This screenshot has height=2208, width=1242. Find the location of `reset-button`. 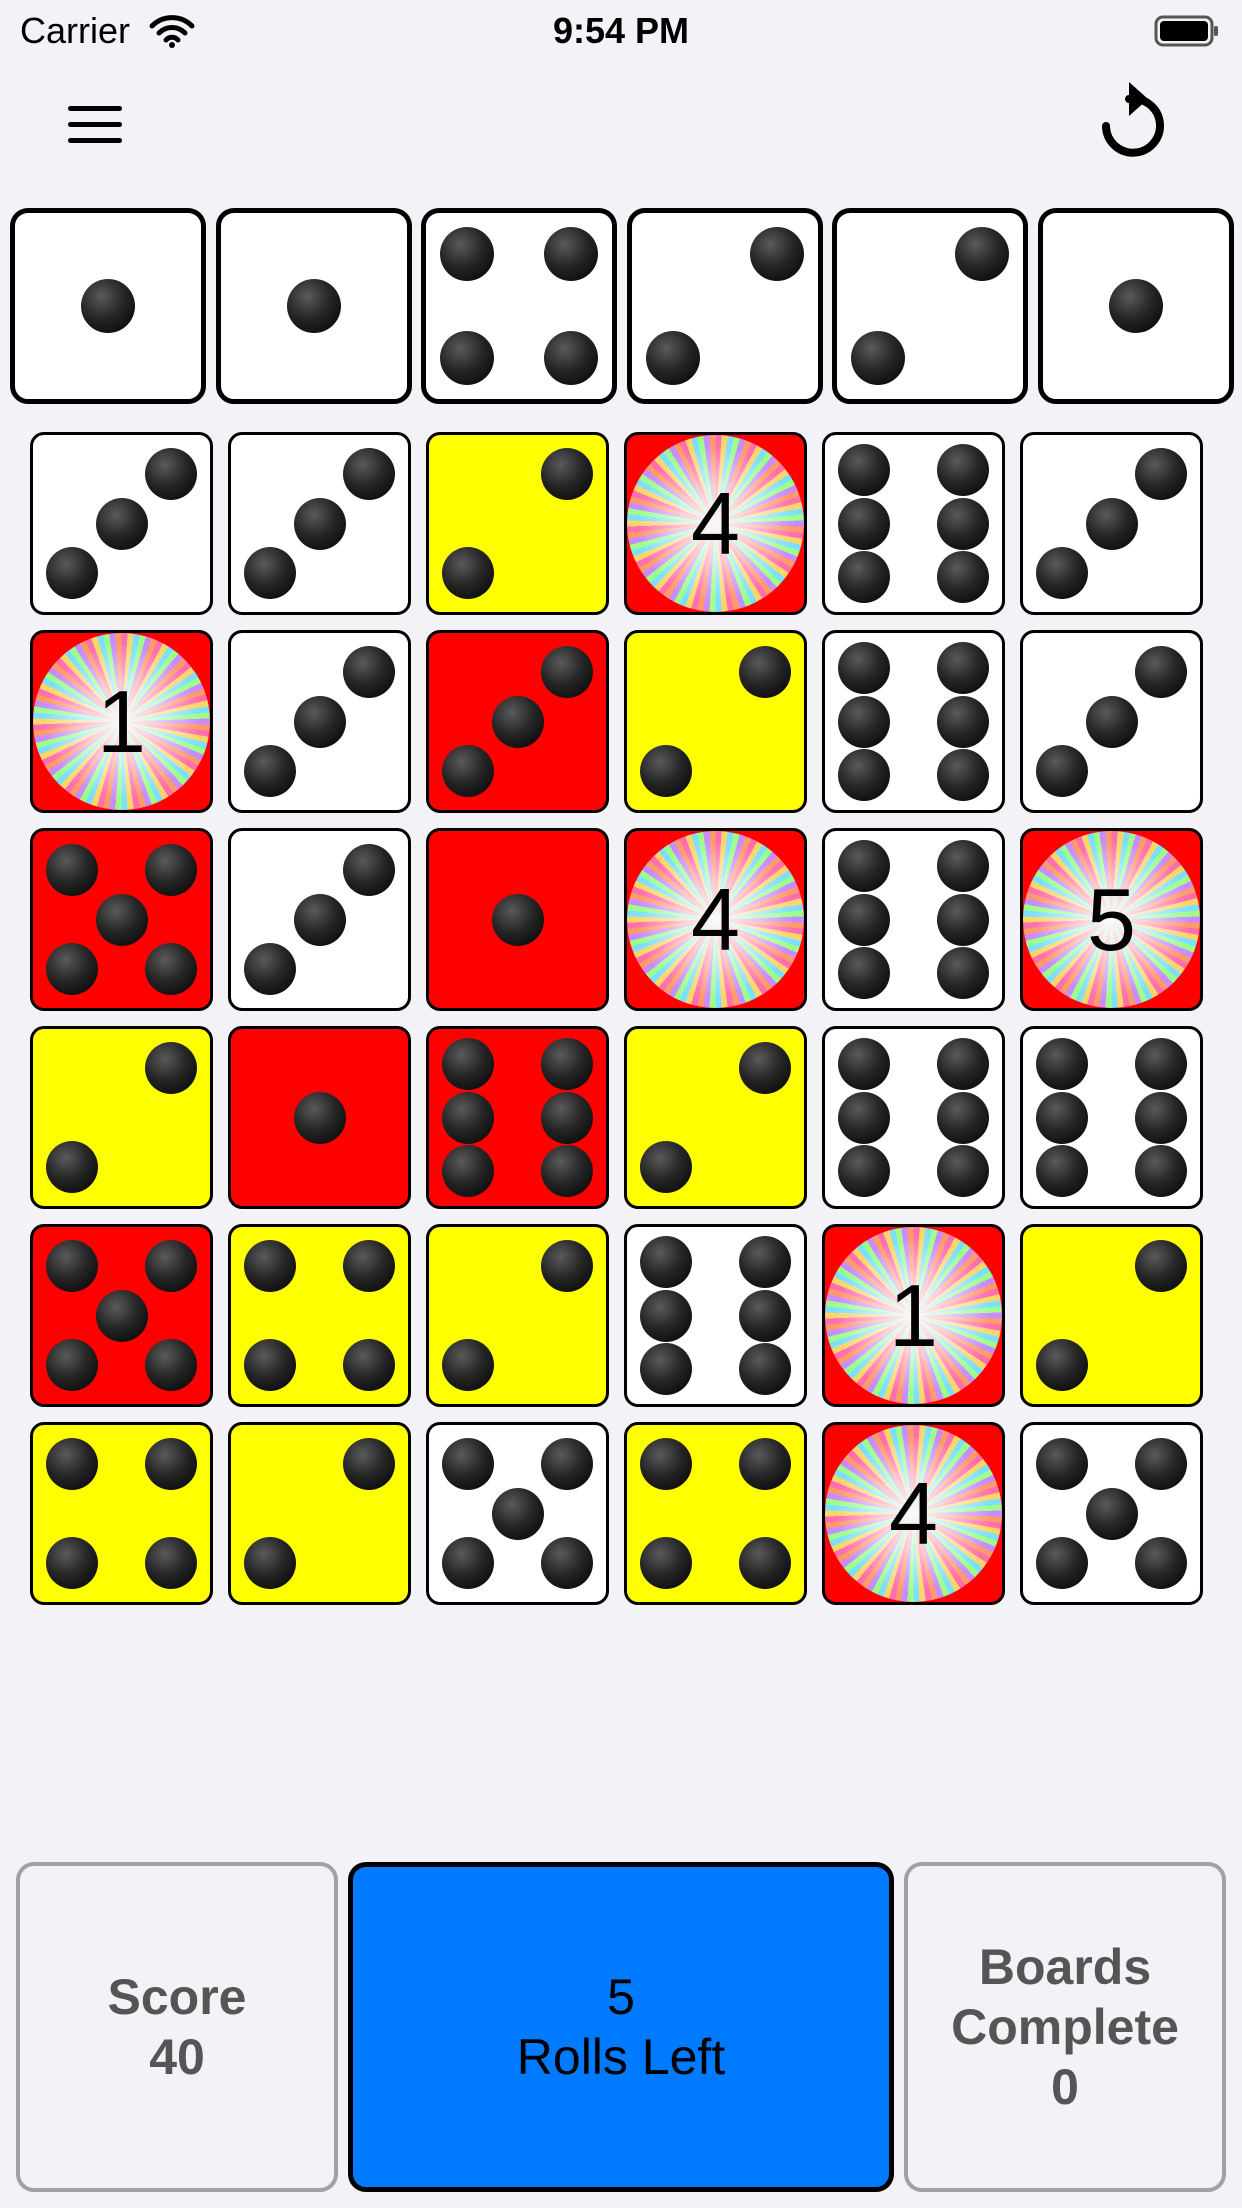

reset-button is located at coordinates (1129, 122).